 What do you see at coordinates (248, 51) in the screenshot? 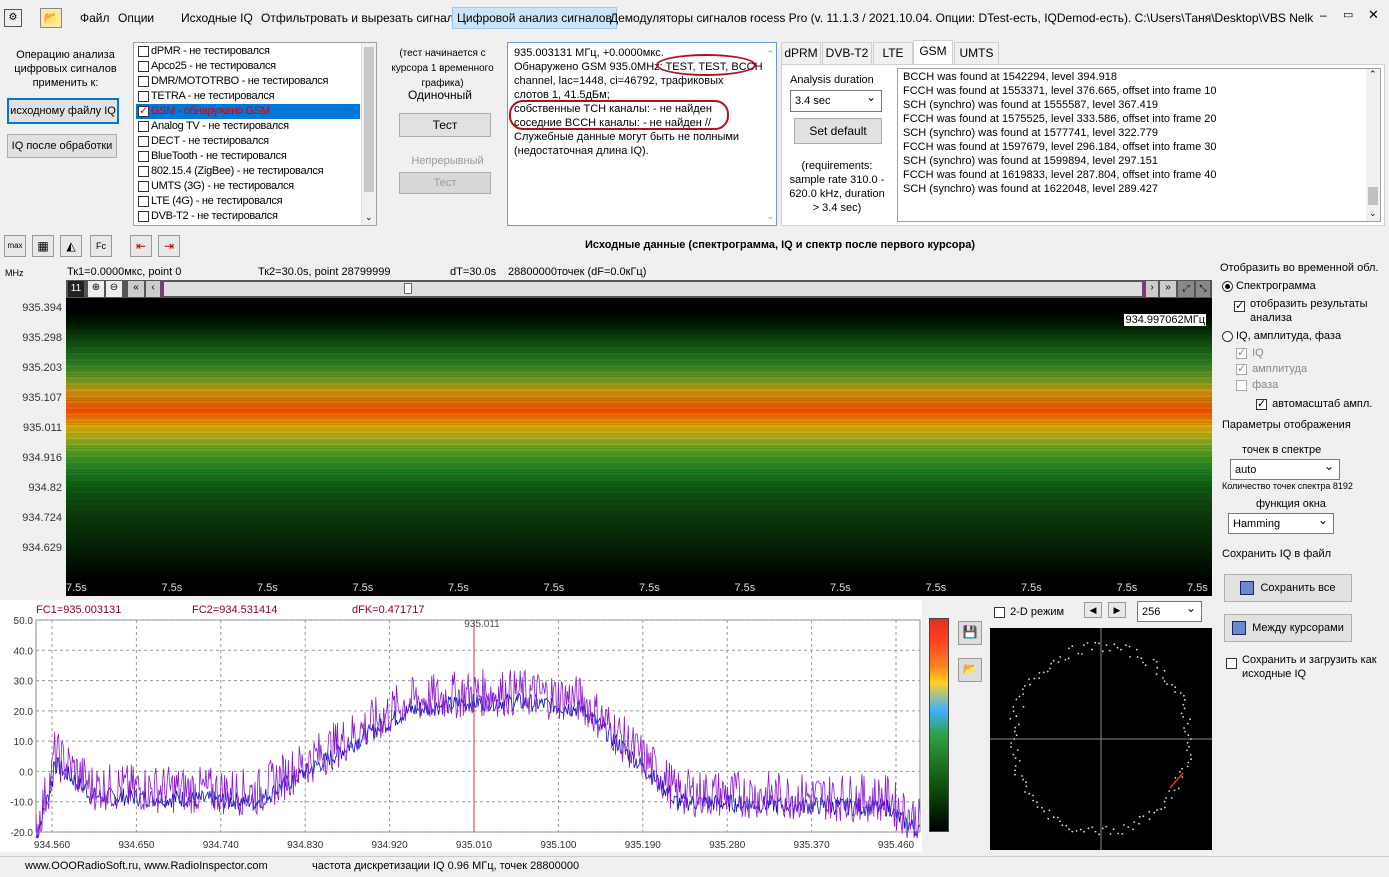
I see `protocol-item: dPMR - не тестировался` at bounding box center [248, 51].